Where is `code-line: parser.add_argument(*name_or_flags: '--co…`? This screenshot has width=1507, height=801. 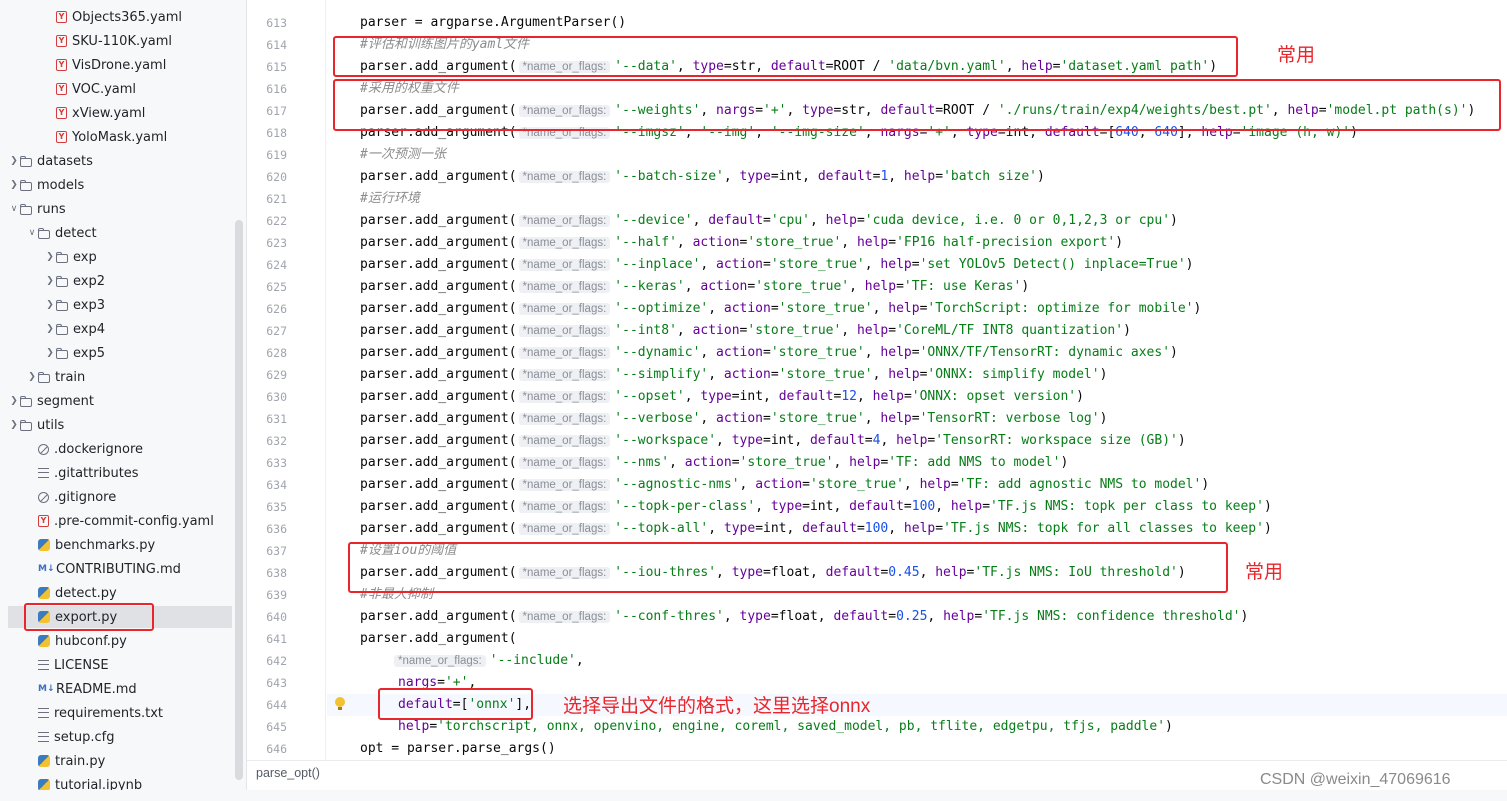 code-line: parser.add_argument(*name_or_flags: '--co… is located at coordinates (804, 617).